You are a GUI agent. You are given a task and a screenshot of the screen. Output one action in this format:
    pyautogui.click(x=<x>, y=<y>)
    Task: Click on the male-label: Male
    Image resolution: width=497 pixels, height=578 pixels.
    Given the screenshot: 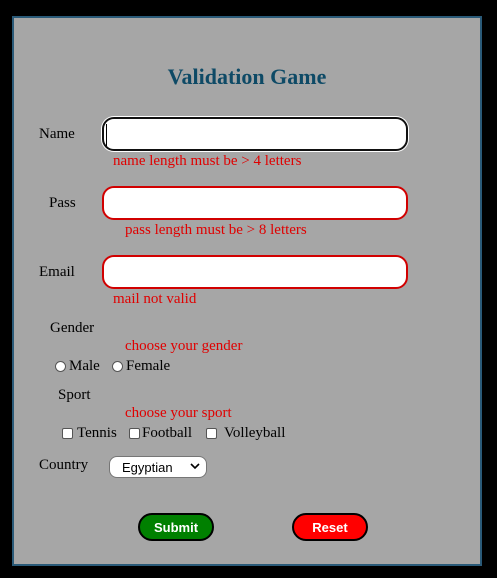 What is the action you would take?
    pyautogui.click(x=84, y=366)
    